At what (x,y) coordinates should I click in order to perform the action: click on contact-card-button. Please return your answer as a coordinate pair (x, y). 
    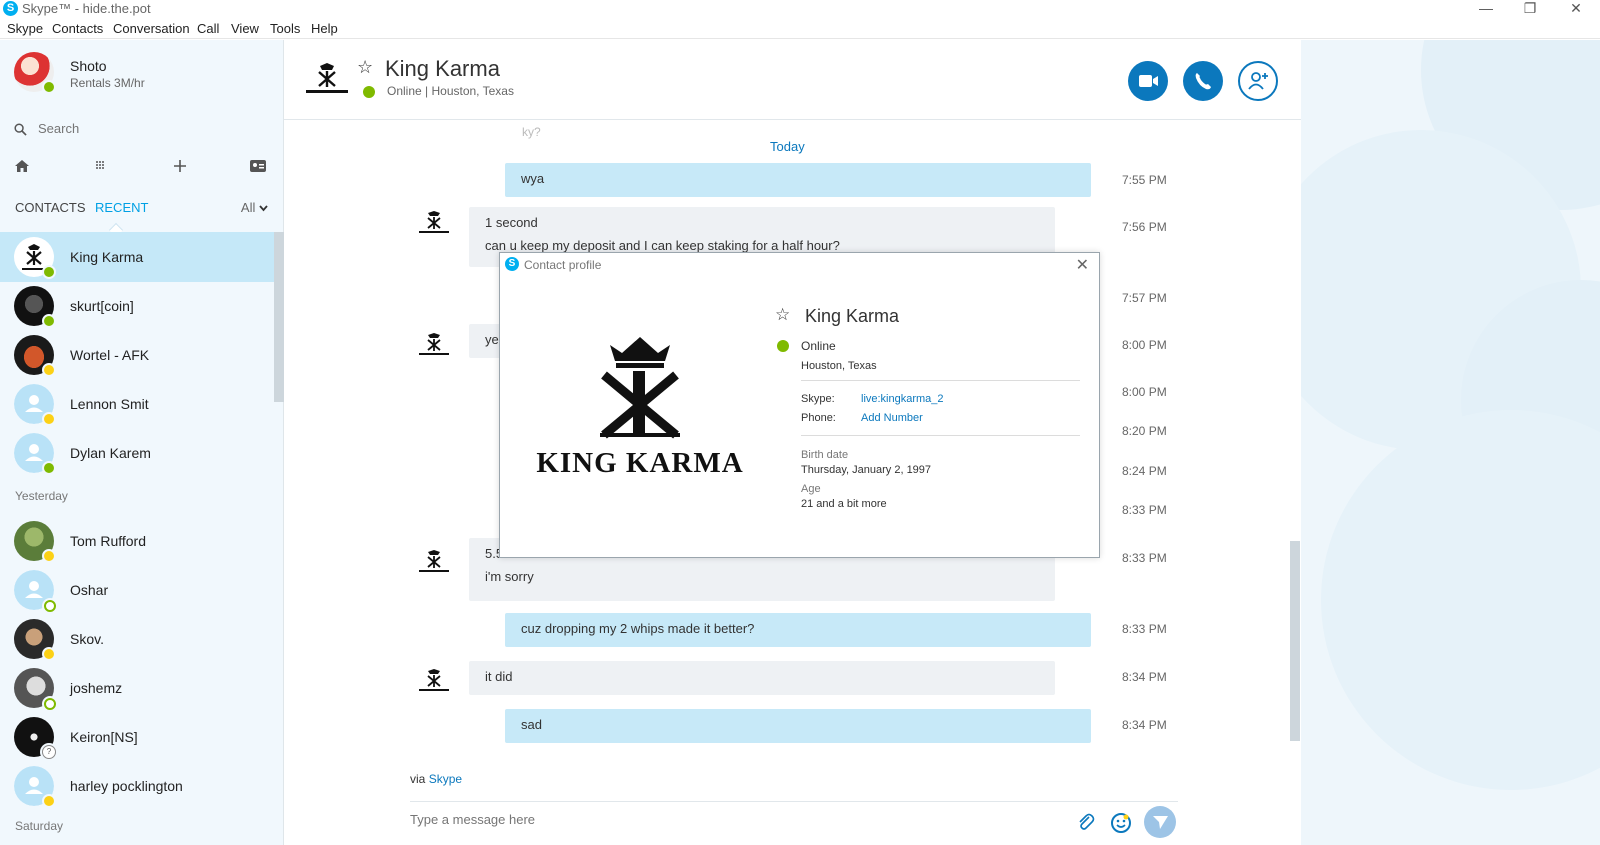
    Looking at the image, I should click on (258, 168).